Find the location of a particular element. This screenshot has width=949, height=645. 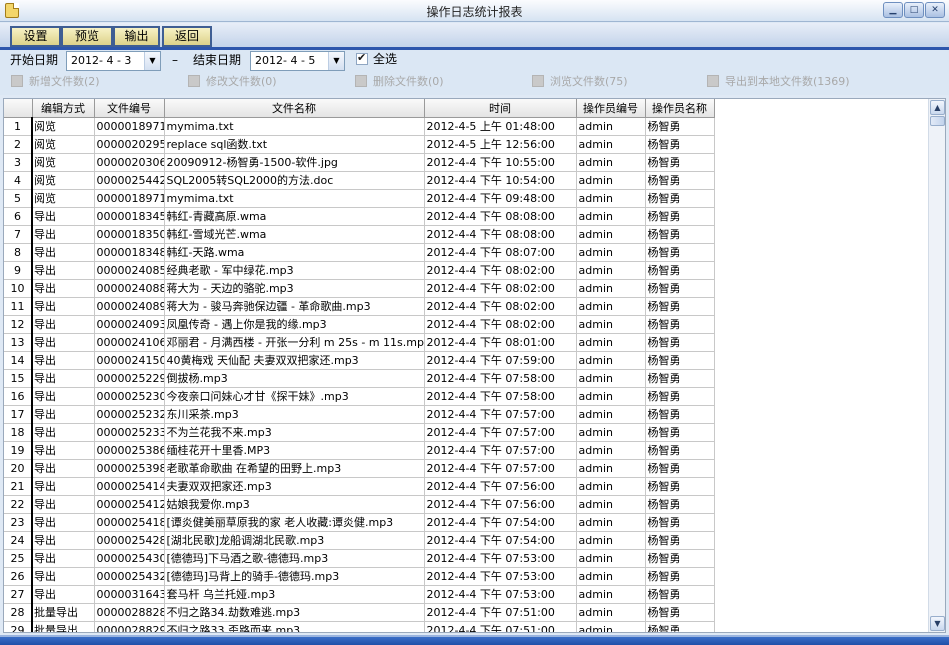

time-cell: 2012-4-4 下午 07:54:00 is located at coordinates (500, 540).